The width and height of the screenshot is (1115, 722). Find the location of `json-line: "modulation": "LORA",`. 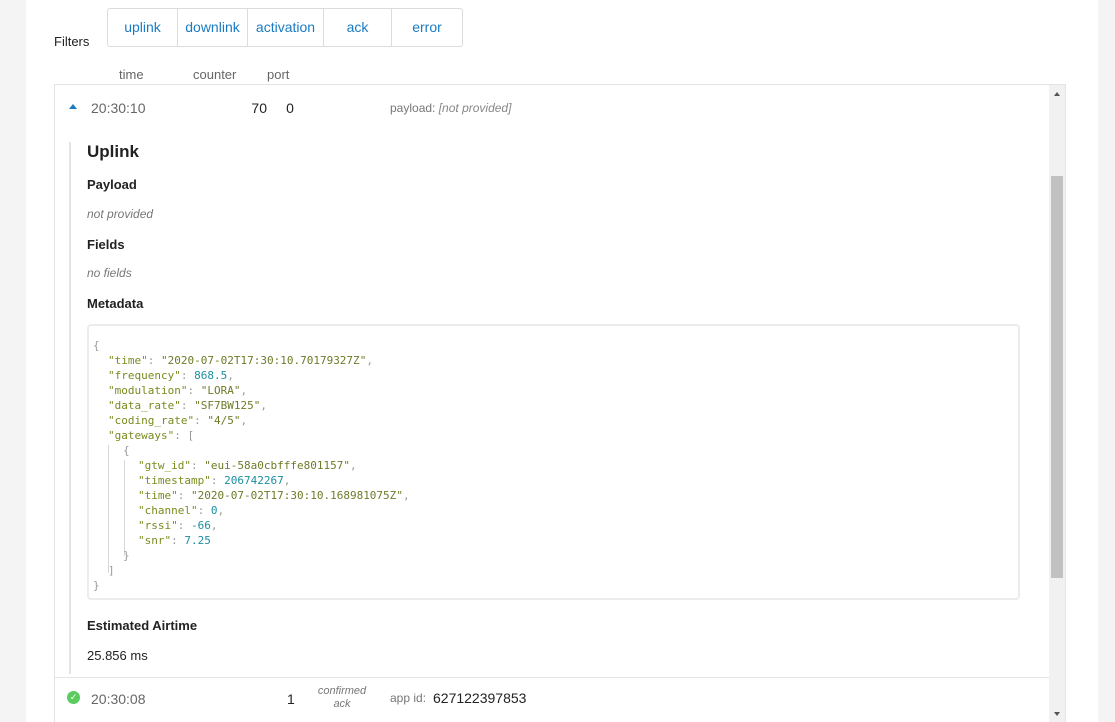

json-line: "modulation": "LORA", is located at coordinates (178, 390).